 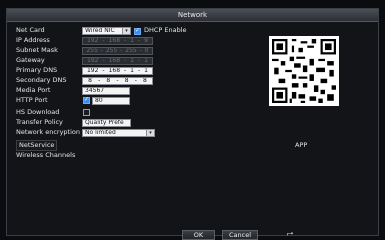 I want to click on transfer-policy-select: Quality Prefe, so click(x=106, y=123).